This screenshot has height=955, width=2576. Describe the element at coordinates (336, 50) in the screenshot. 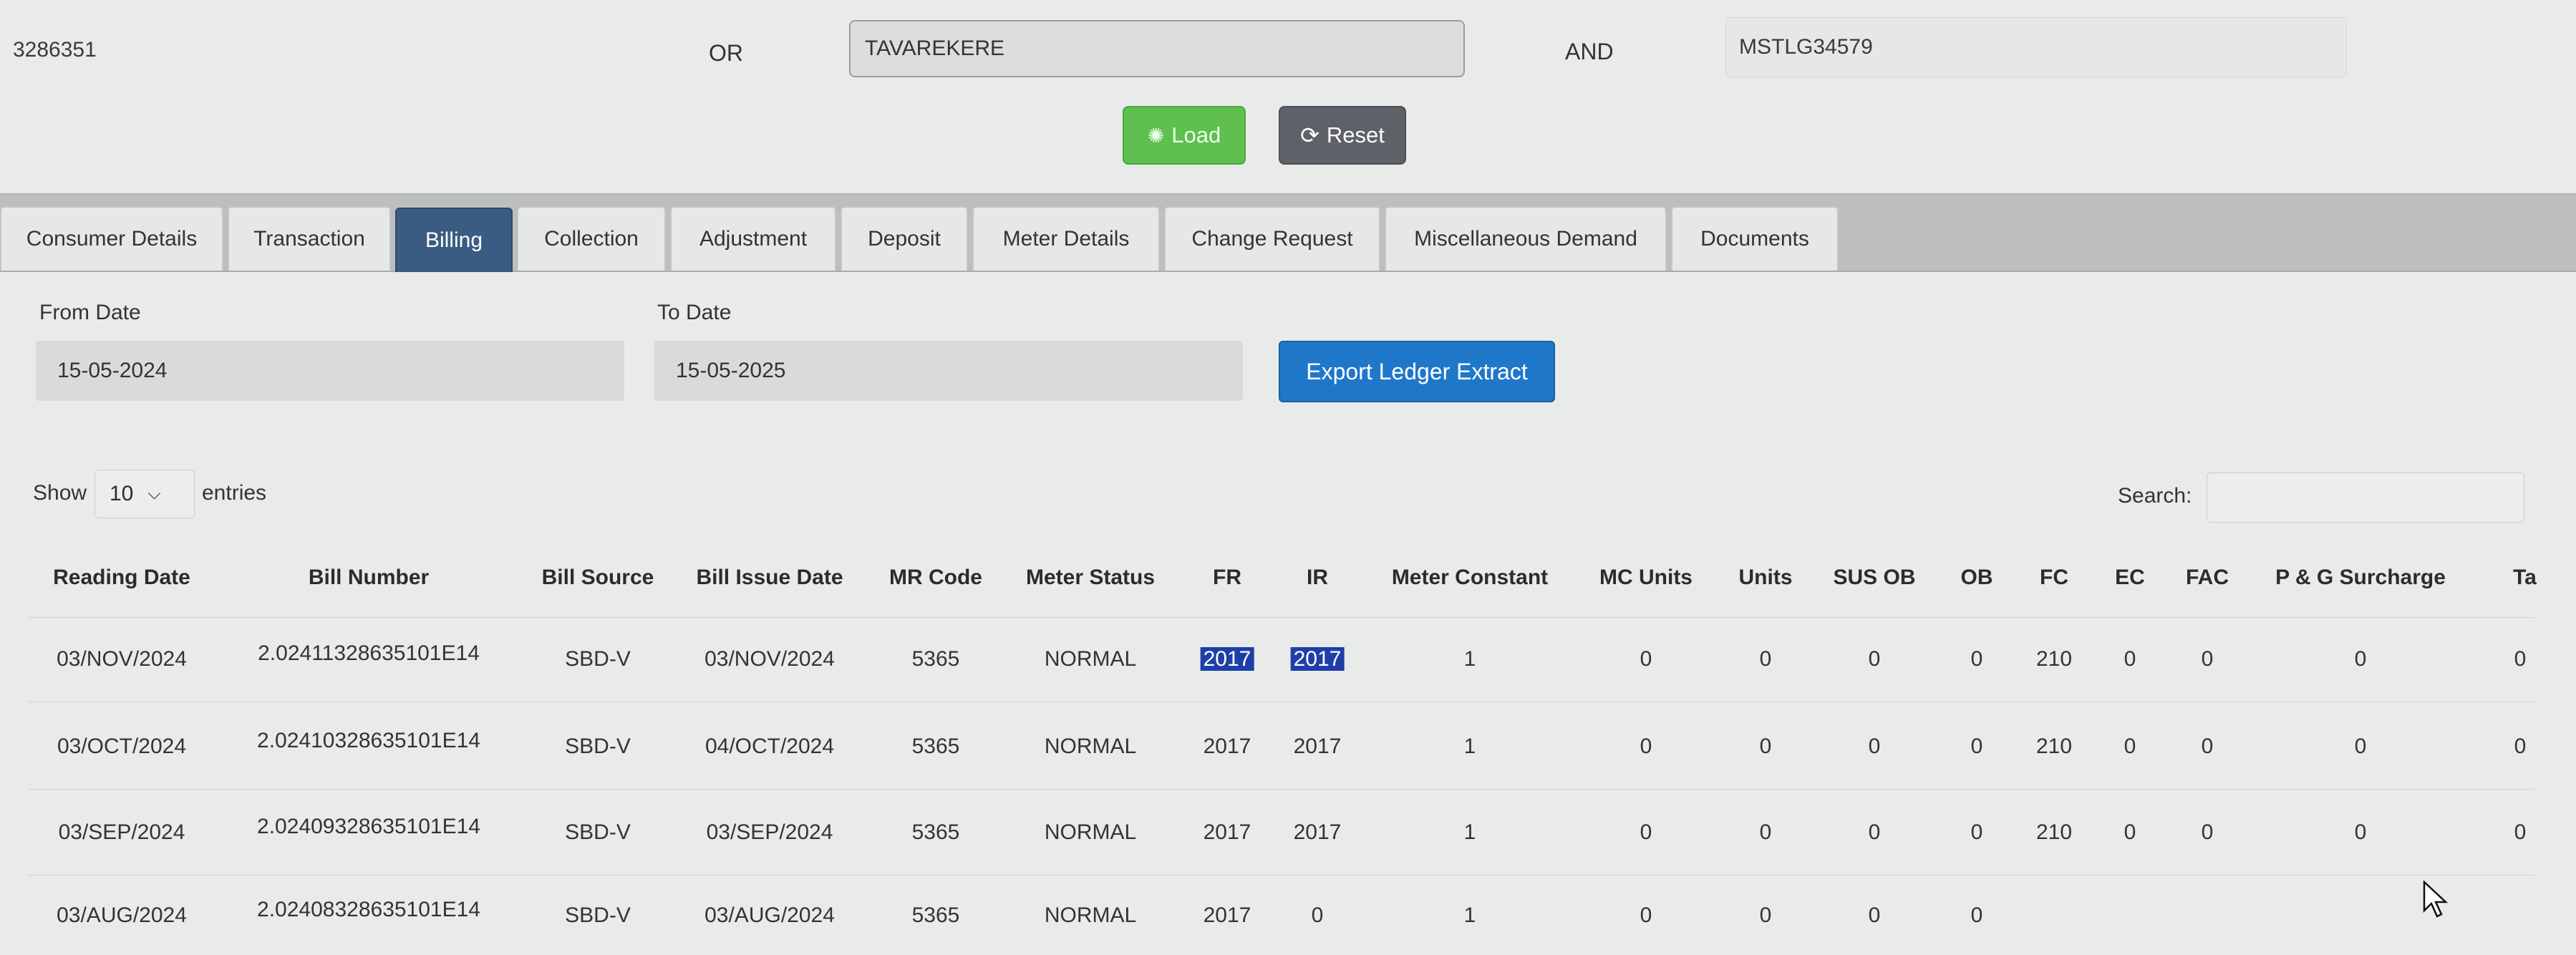

I see `consumer-id-field: 3286351` at that location.